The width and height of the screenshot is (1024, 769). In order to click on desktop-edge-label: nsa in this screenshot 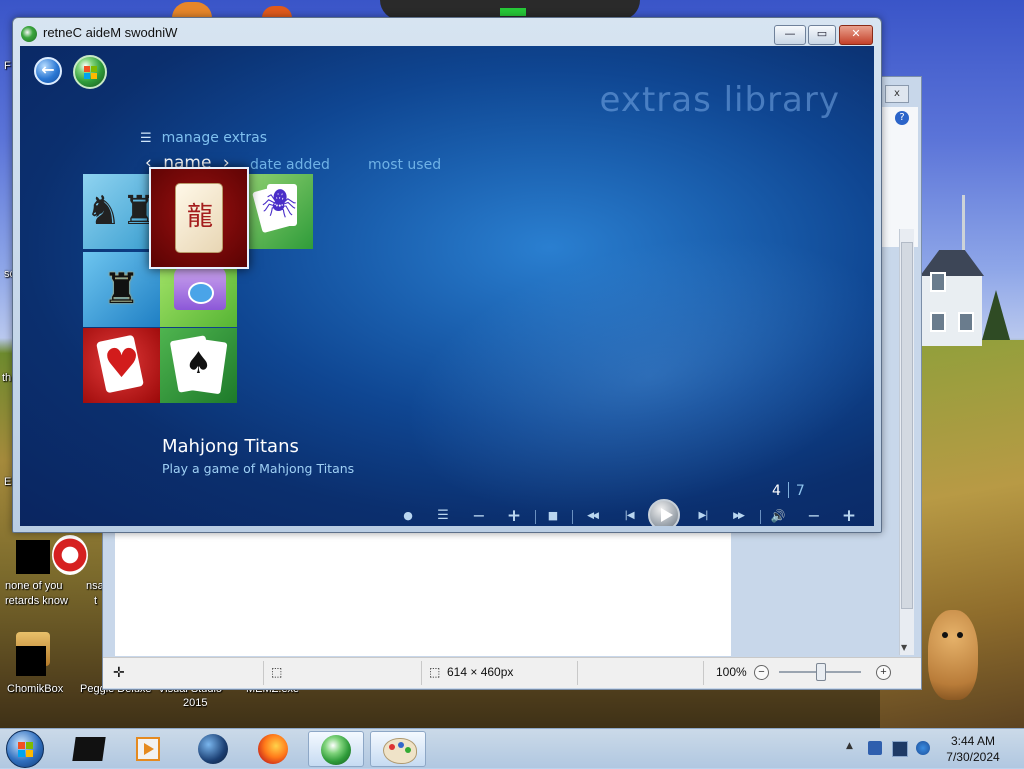, I will do `click(94, 586)`.